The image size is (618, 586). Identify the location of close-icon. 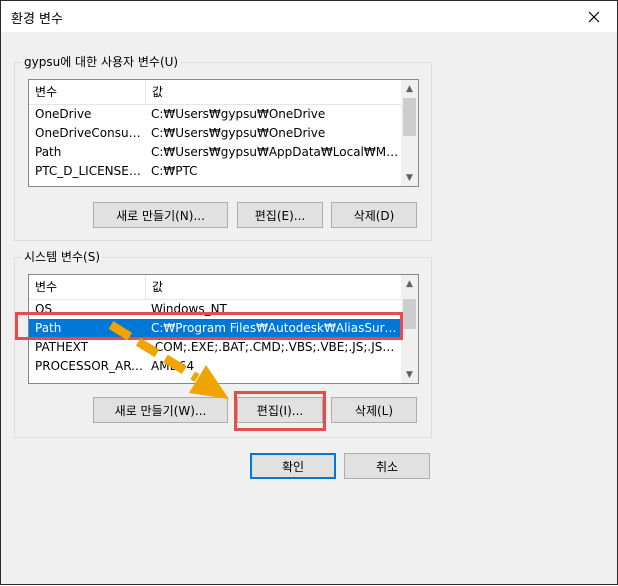
(594, 16).